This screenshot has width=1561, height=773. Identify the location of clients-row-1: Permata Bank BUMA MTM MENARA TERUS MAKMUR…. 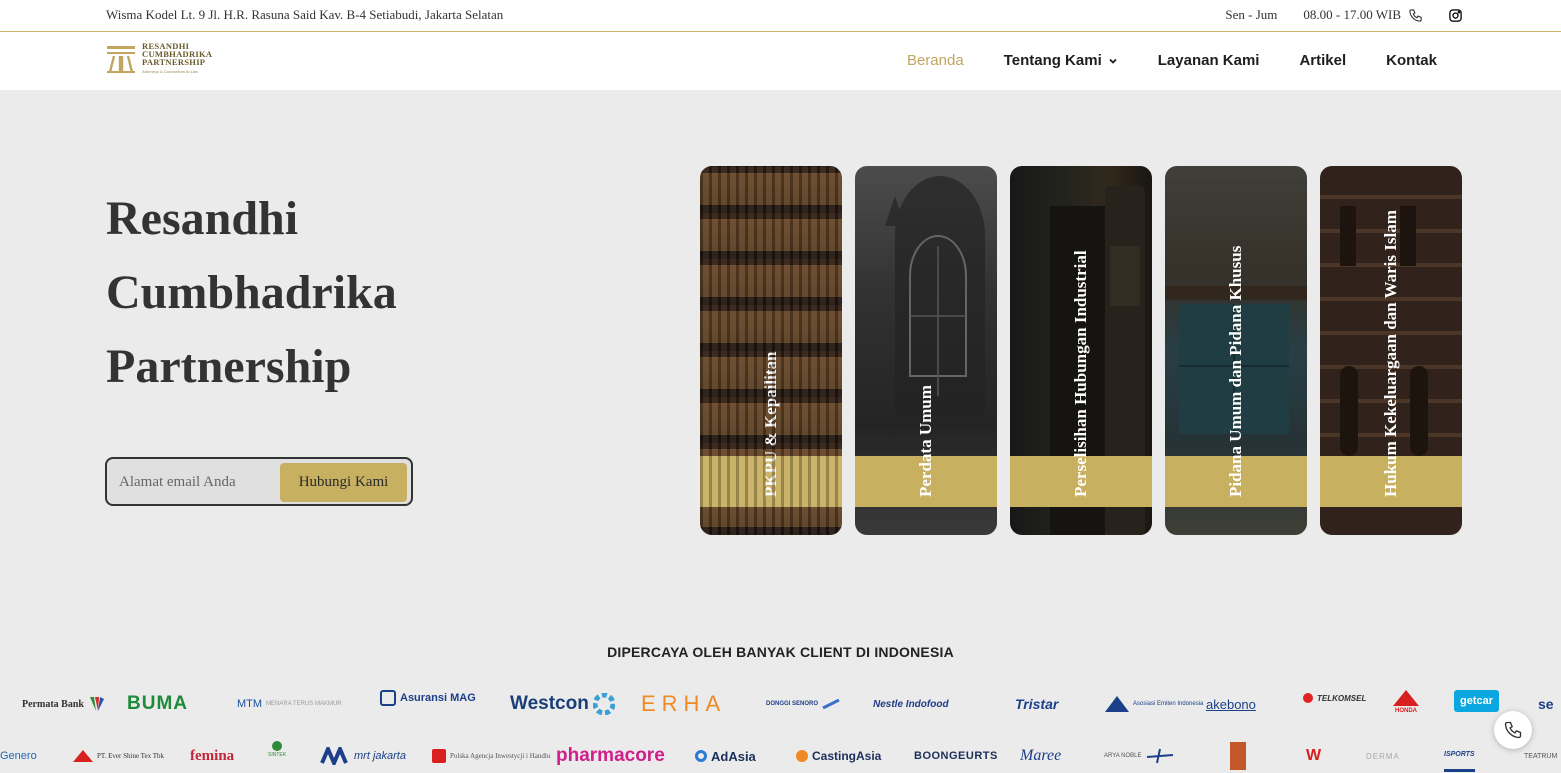
(780, 704).